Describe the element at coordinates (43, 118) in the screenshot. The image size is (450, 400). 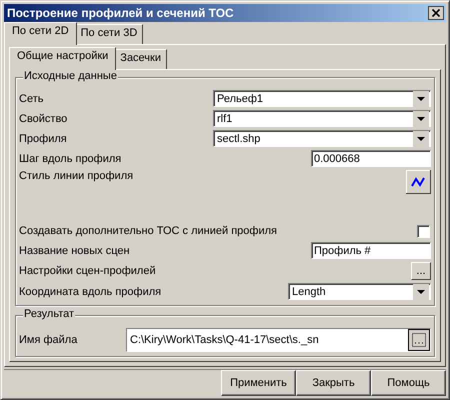
I see `field-label: Свойство` at that location.